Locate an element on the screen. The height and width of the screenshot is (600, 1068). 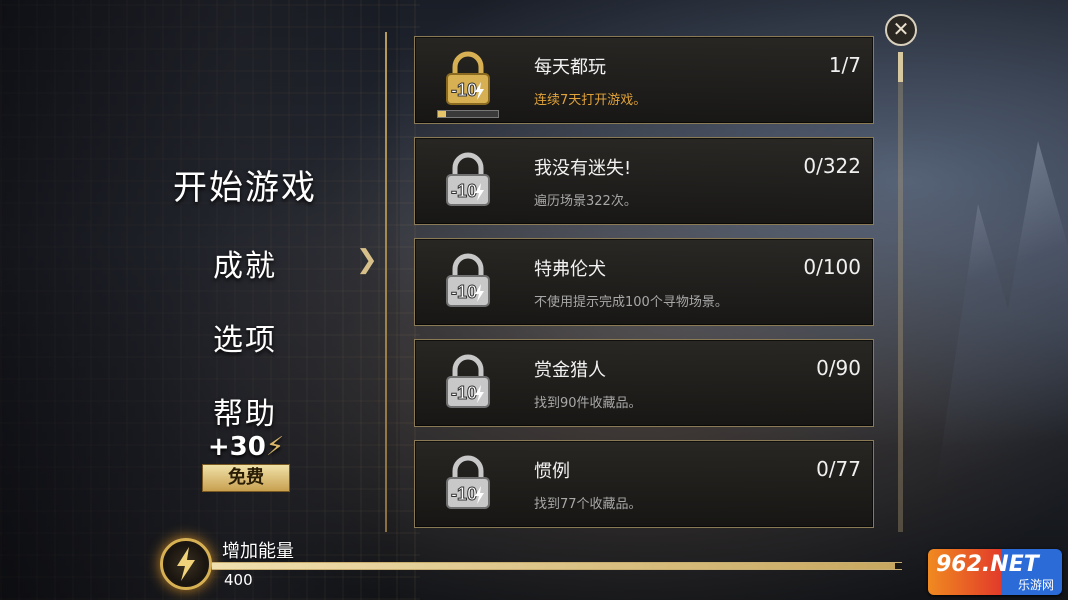
bonus-amount-text: +30 is located at coordinates (236, 447).